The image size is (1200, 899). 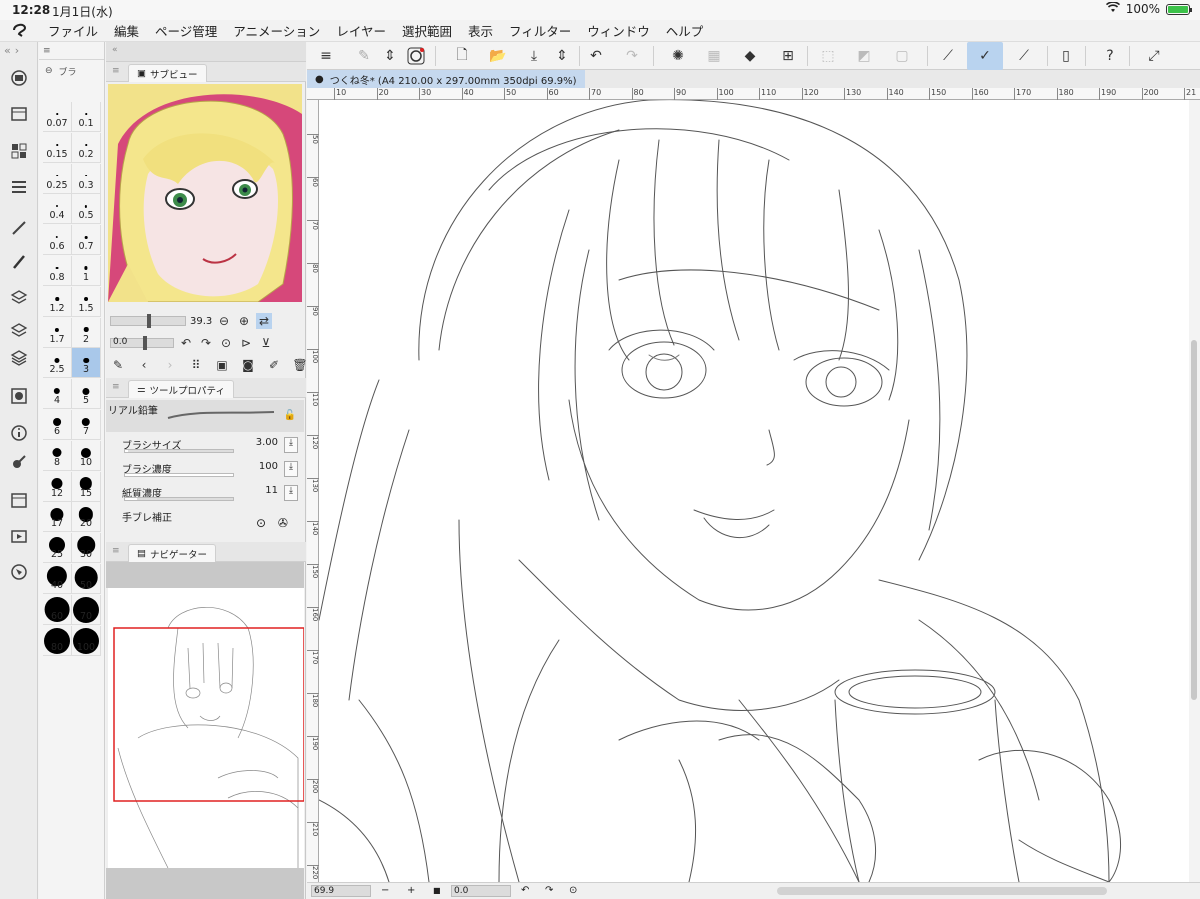 I want to click on sync-view-icon: ⇄, so click(x=264, y=321).